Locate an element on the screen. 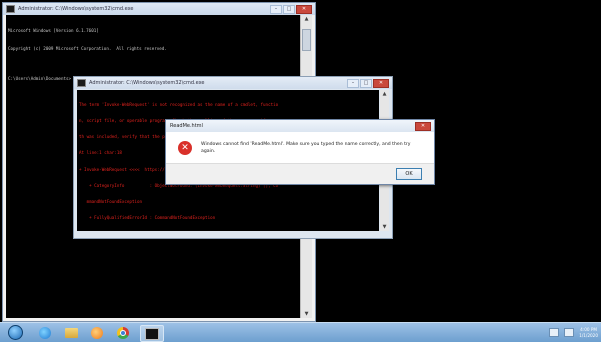  taskbar-chrome is located at coordinates (123, 332).